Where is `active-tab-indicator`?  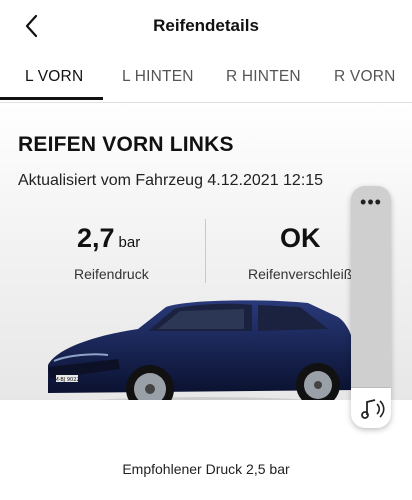
active-tab-indicator is located at coordinates (51, 98).